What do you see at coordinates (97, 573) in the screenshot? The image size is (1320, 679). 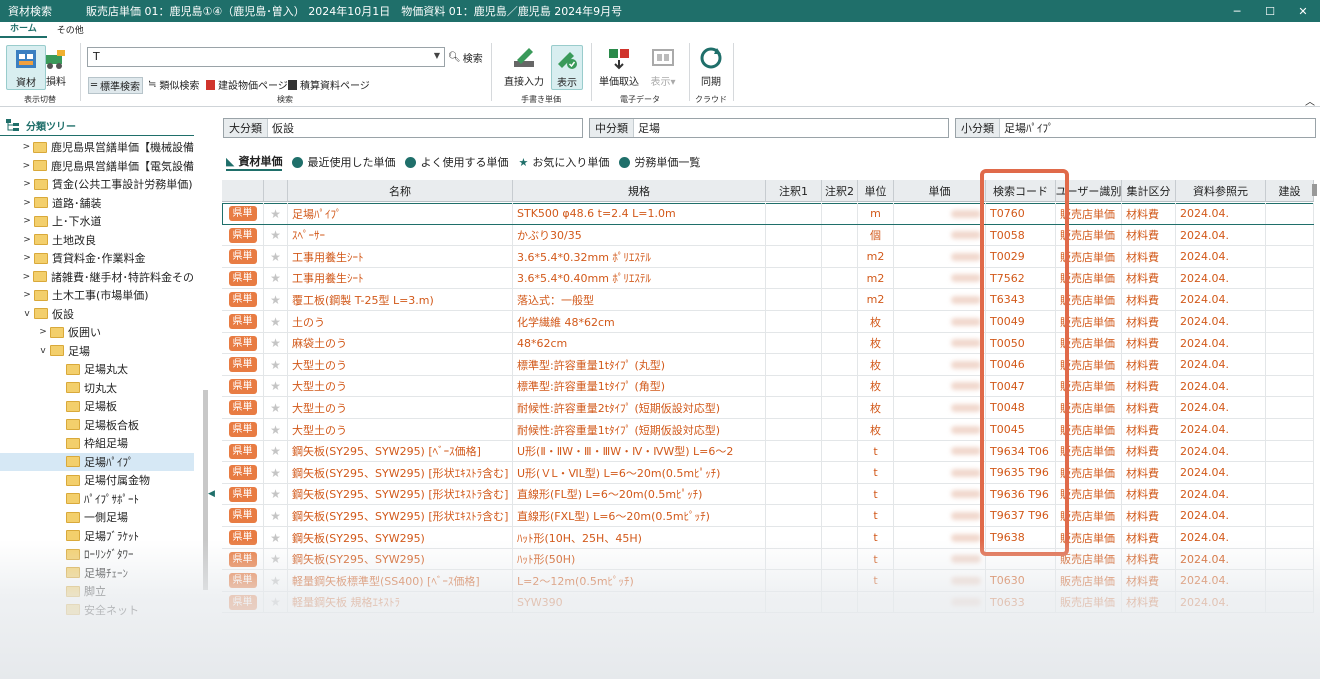 I see `tree-item: 足場ﾁｪｰﾝ` at bounding box center [97, 573].